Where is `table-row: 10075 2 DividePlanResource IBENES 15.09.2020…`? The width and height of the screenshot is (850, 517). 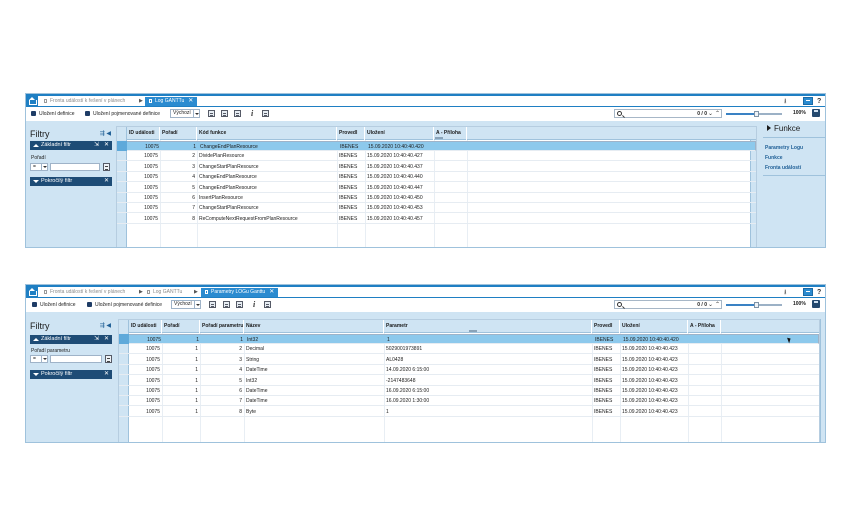
table-row: 10075 2 DividePlanResource IBENES 15.09.2020… is located at coordinates (436, 156).